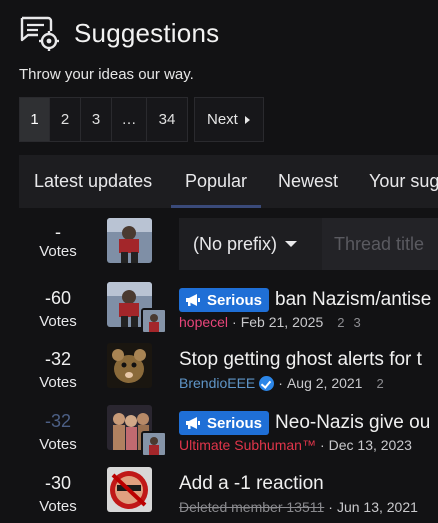  What do you see at coordinates (291, 244) in the screenshot?
I see `chevron-down-icon` at bounding box center [291, 244].